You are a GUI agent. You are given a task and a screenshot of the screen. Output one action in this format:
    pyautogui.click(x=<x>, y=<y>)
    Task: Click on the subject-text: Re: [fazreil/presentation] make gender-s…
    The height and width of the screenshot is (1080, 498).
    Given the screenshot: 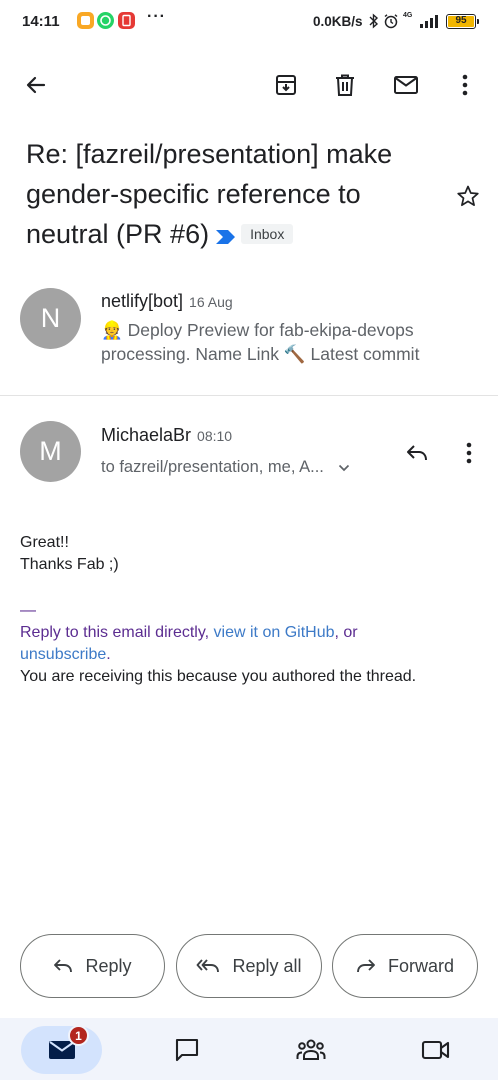 What is the action you would take?
    pyautogui.click(x=209, y=194)
    